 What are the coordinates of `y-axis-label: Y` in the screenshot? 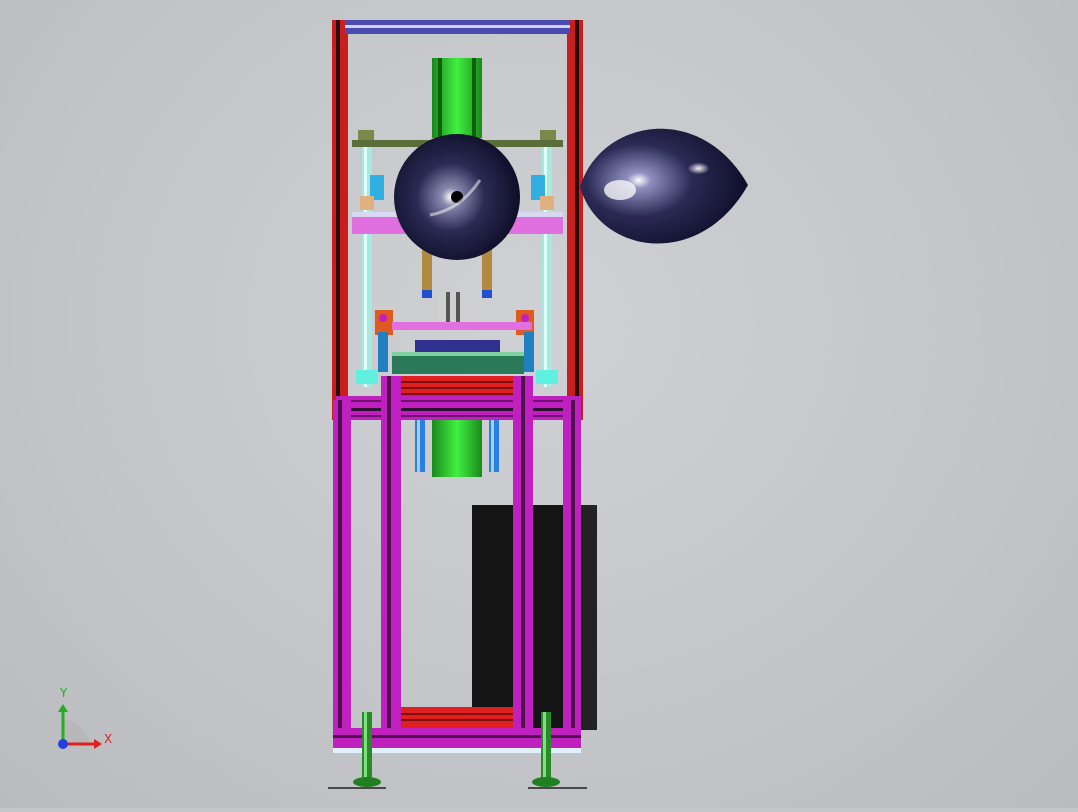 It's located at (64, 693).